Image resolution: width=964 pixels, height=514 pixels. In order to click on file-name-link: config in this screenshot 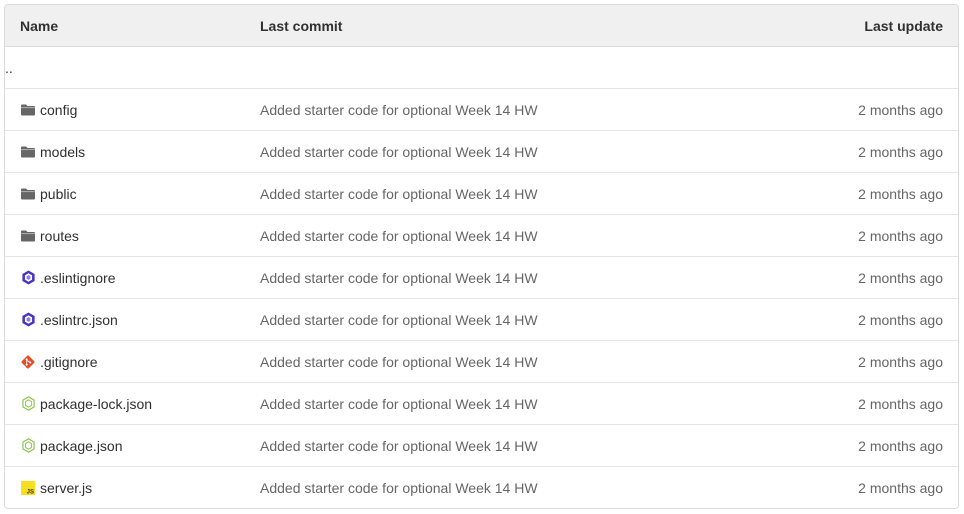, I will do `click(58, 110)`.